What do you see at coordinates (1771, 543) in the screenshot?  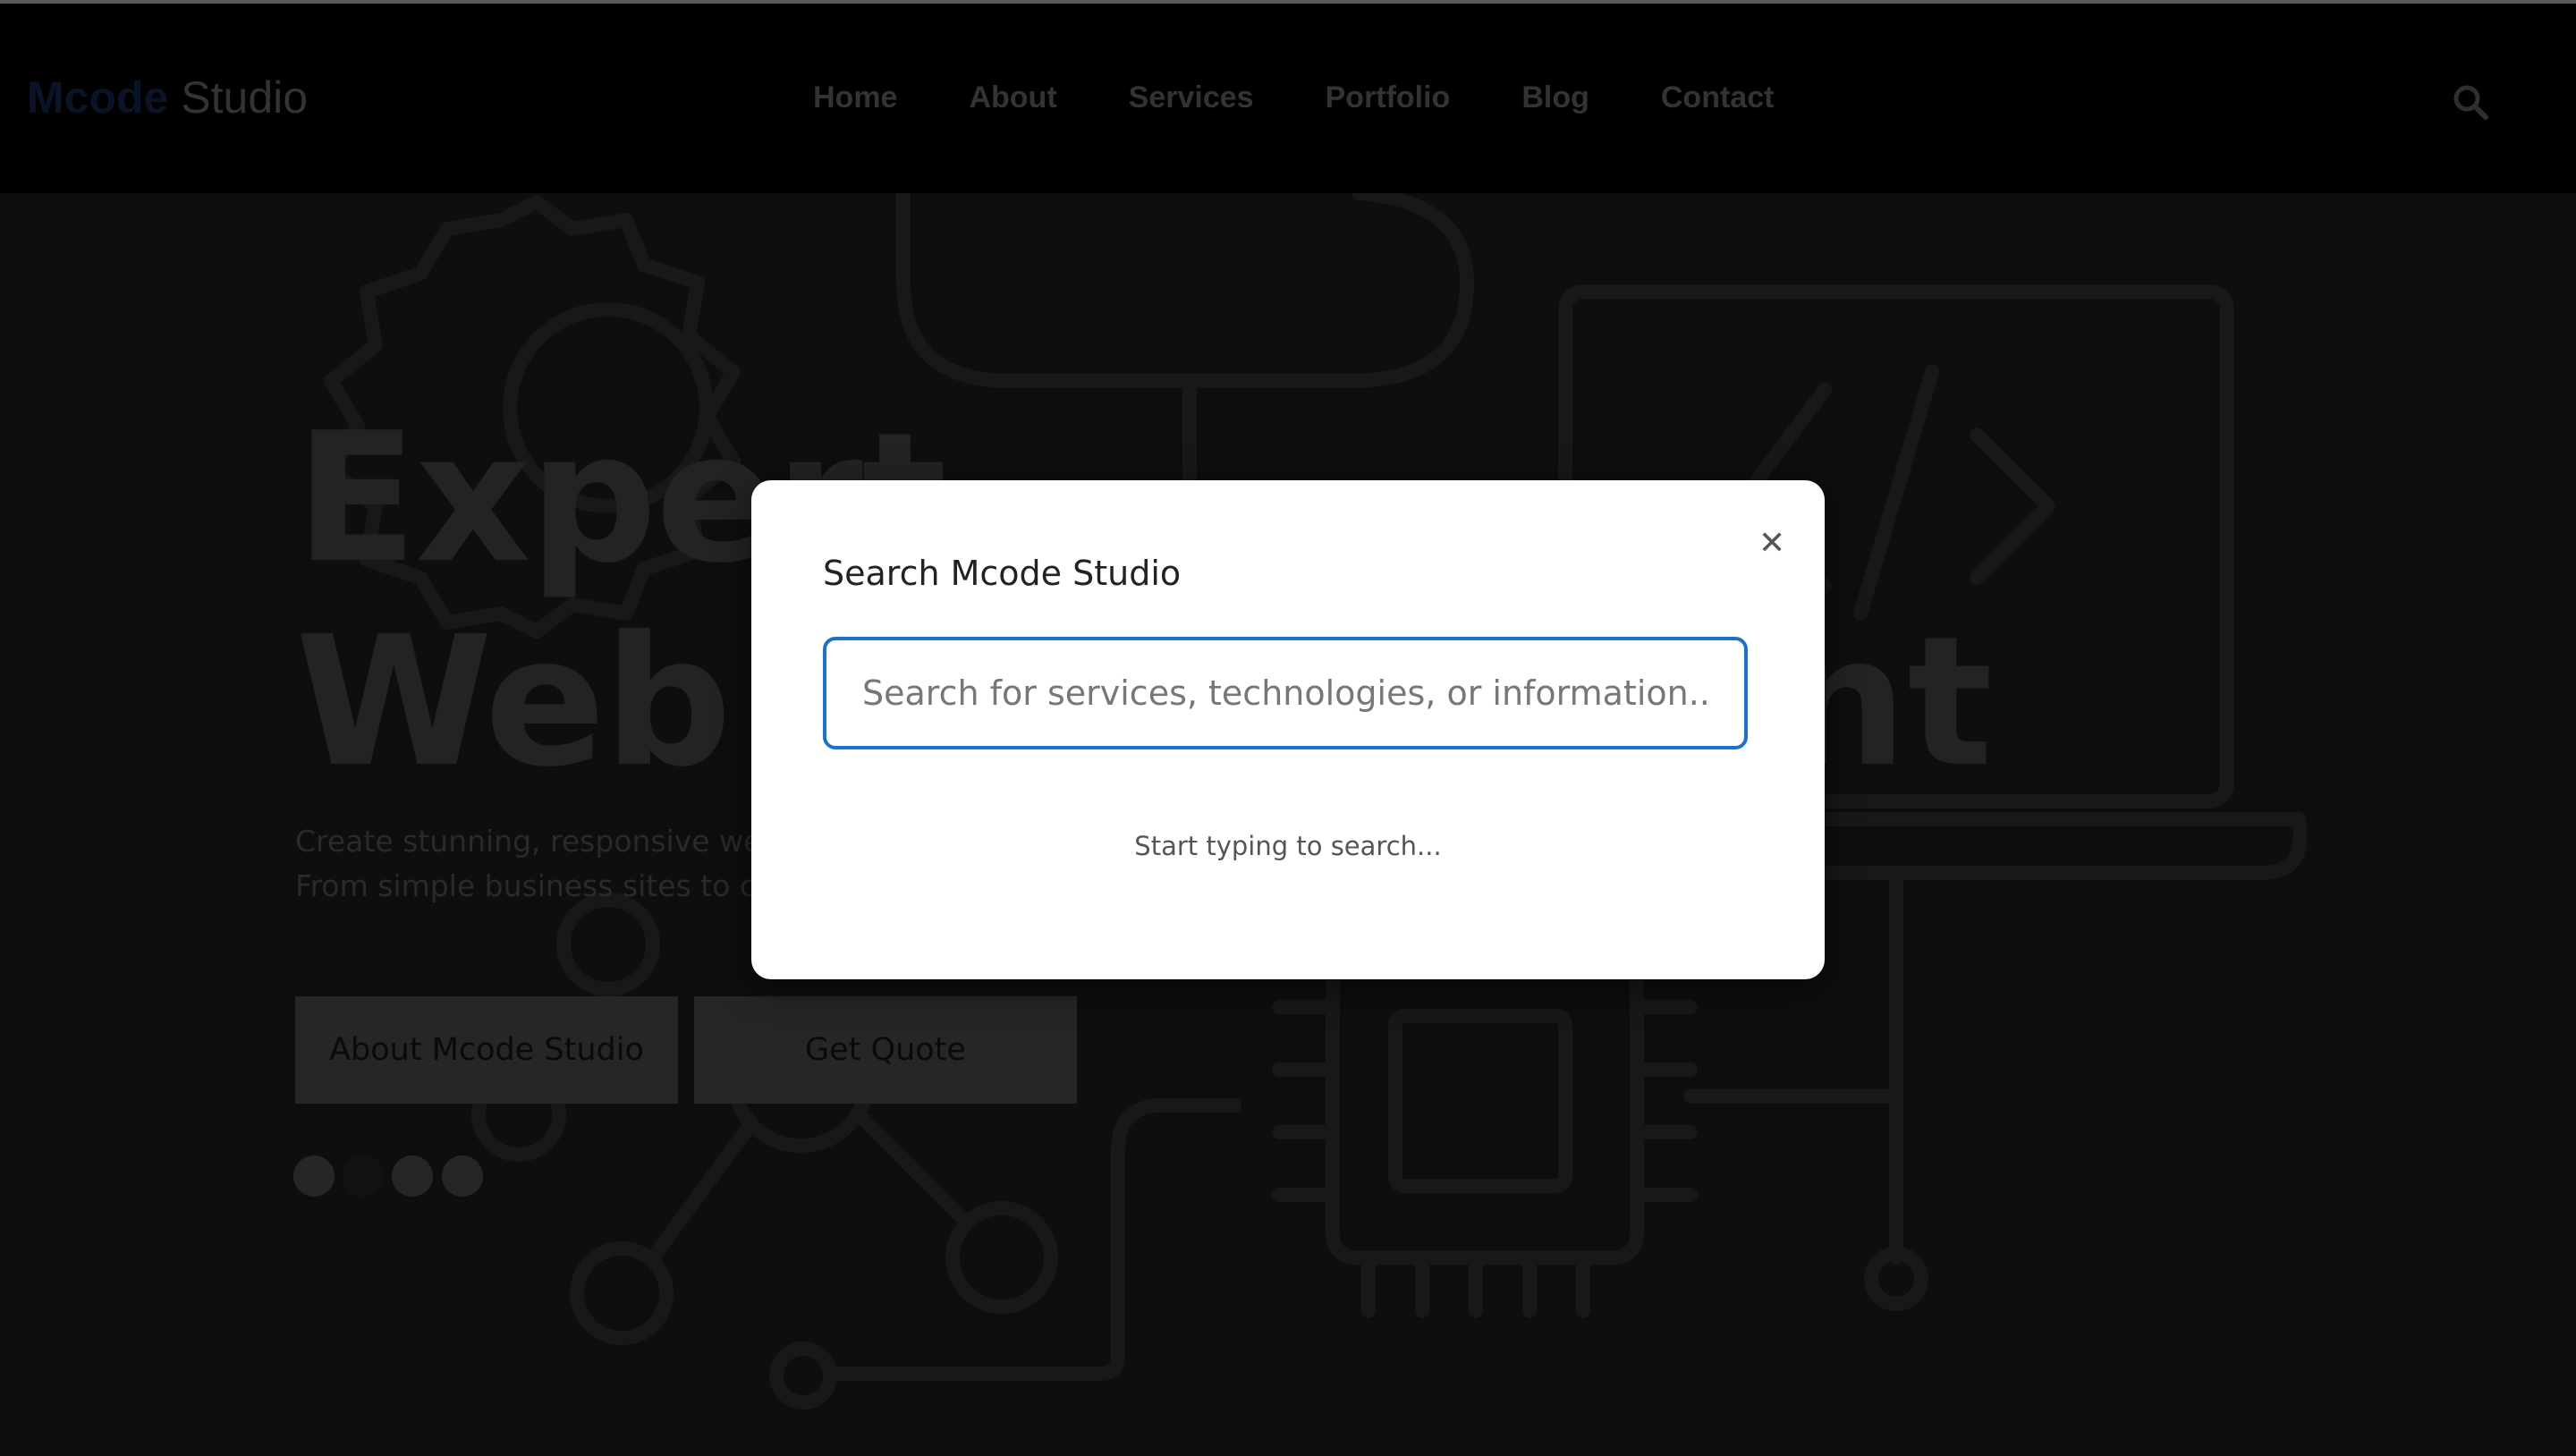 I see `close-icon: ✕` at bounding box center [1771, 543].